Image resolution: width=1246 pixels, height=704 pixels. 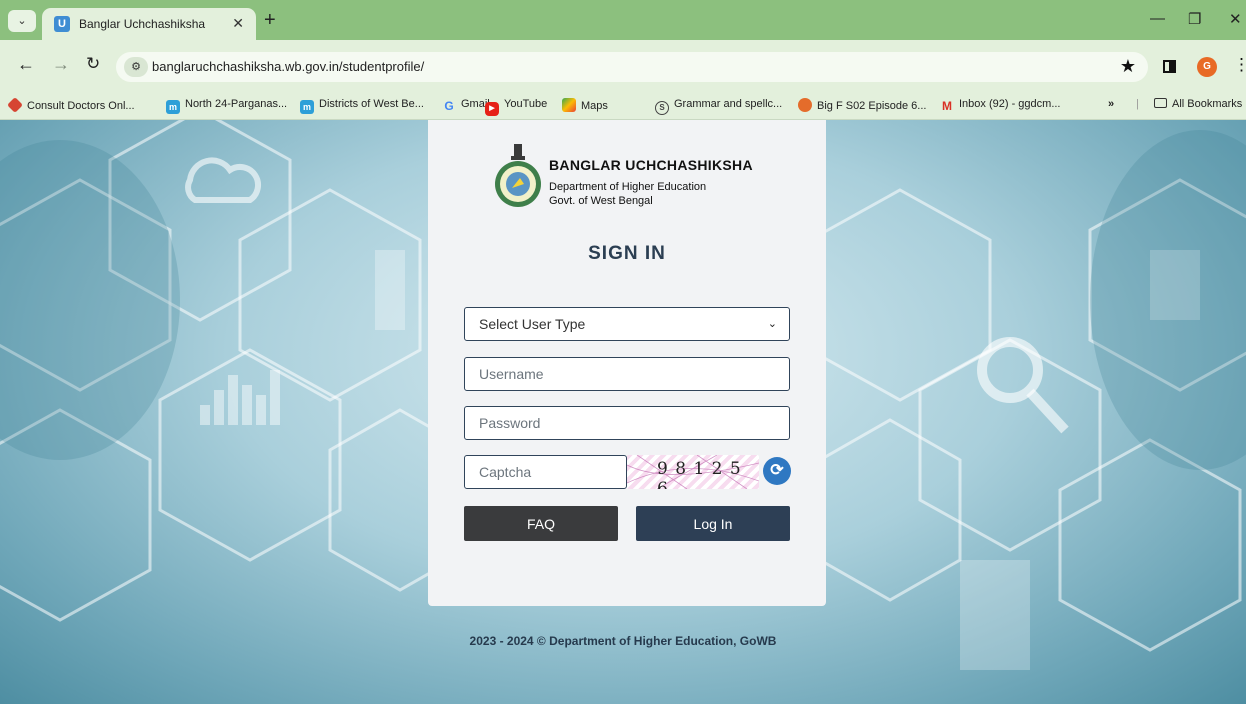 I want to click on site-info-icon: ⚙, so click(x=136, y=67).